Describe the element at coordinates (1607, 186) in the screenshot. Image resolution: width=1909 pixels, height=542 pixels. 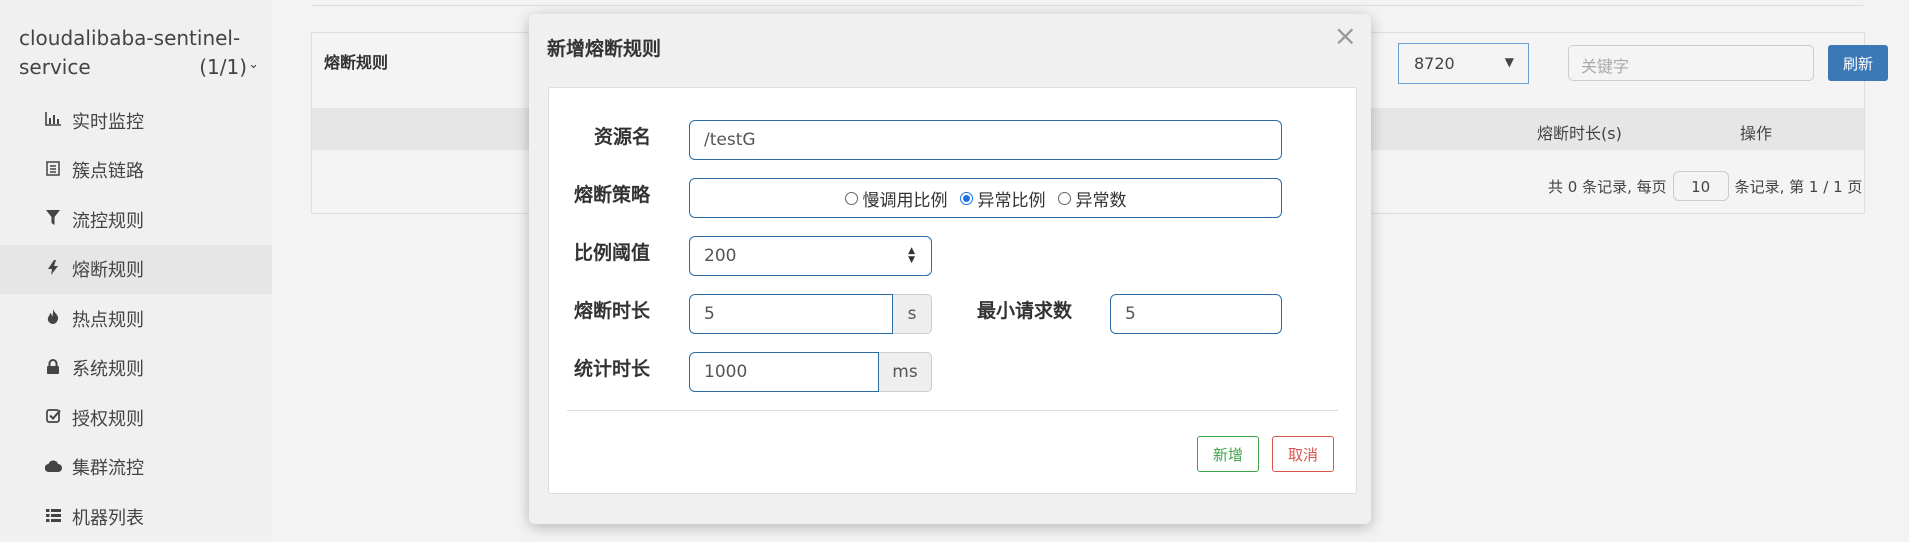
I see `pager-prefix: 共 0 条记录, 每页` at that location.